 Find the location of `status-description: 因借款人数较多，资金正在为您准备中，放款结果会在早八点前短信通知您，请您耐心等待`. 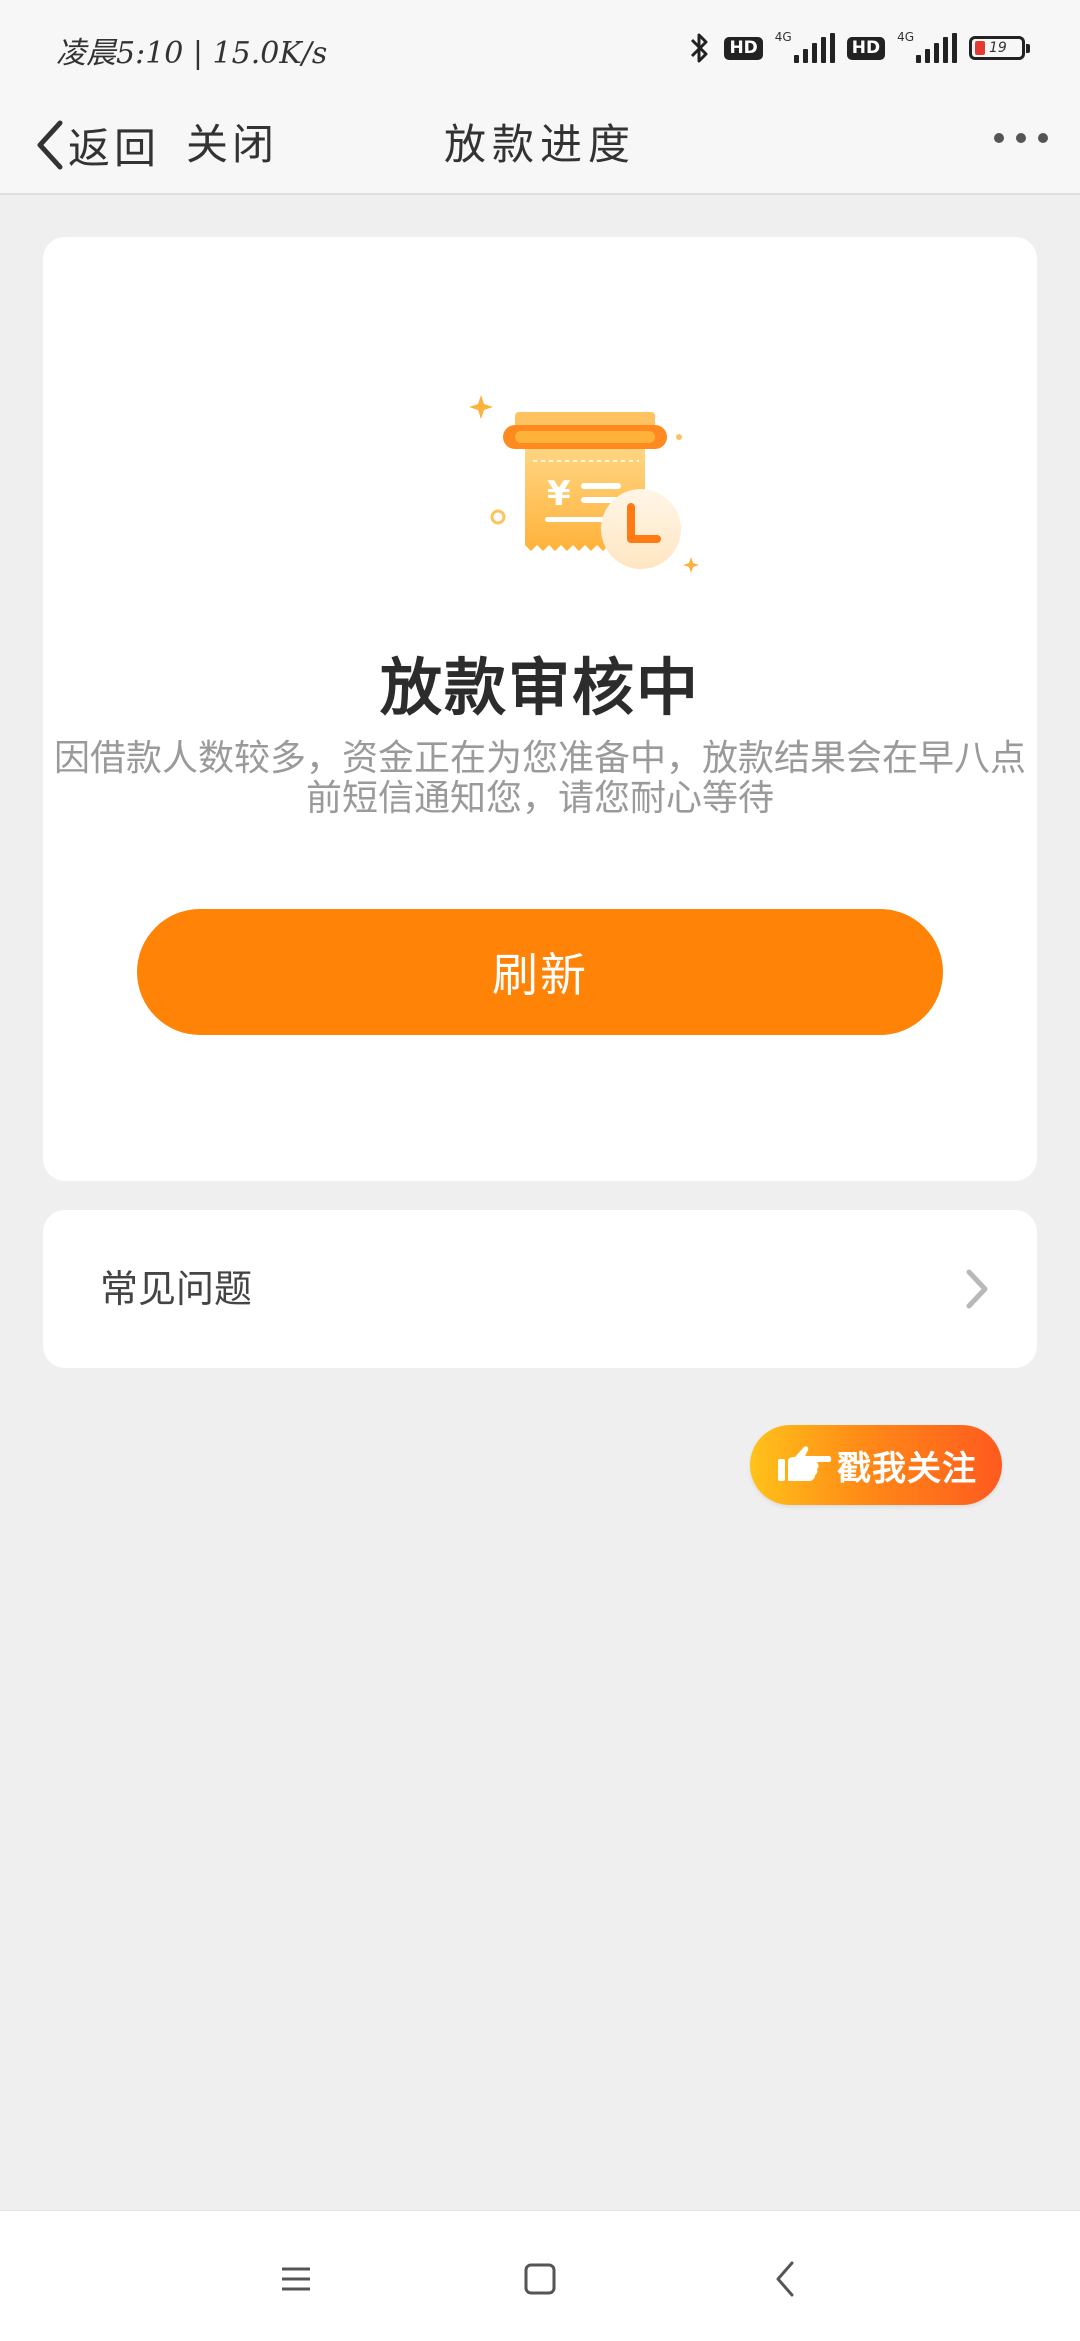

status-description: 因借款人数较多，资金正在为您准备中，放款结果会在早八点前短信通知您，请您耐心等待 is located at coordinates (539, 778).